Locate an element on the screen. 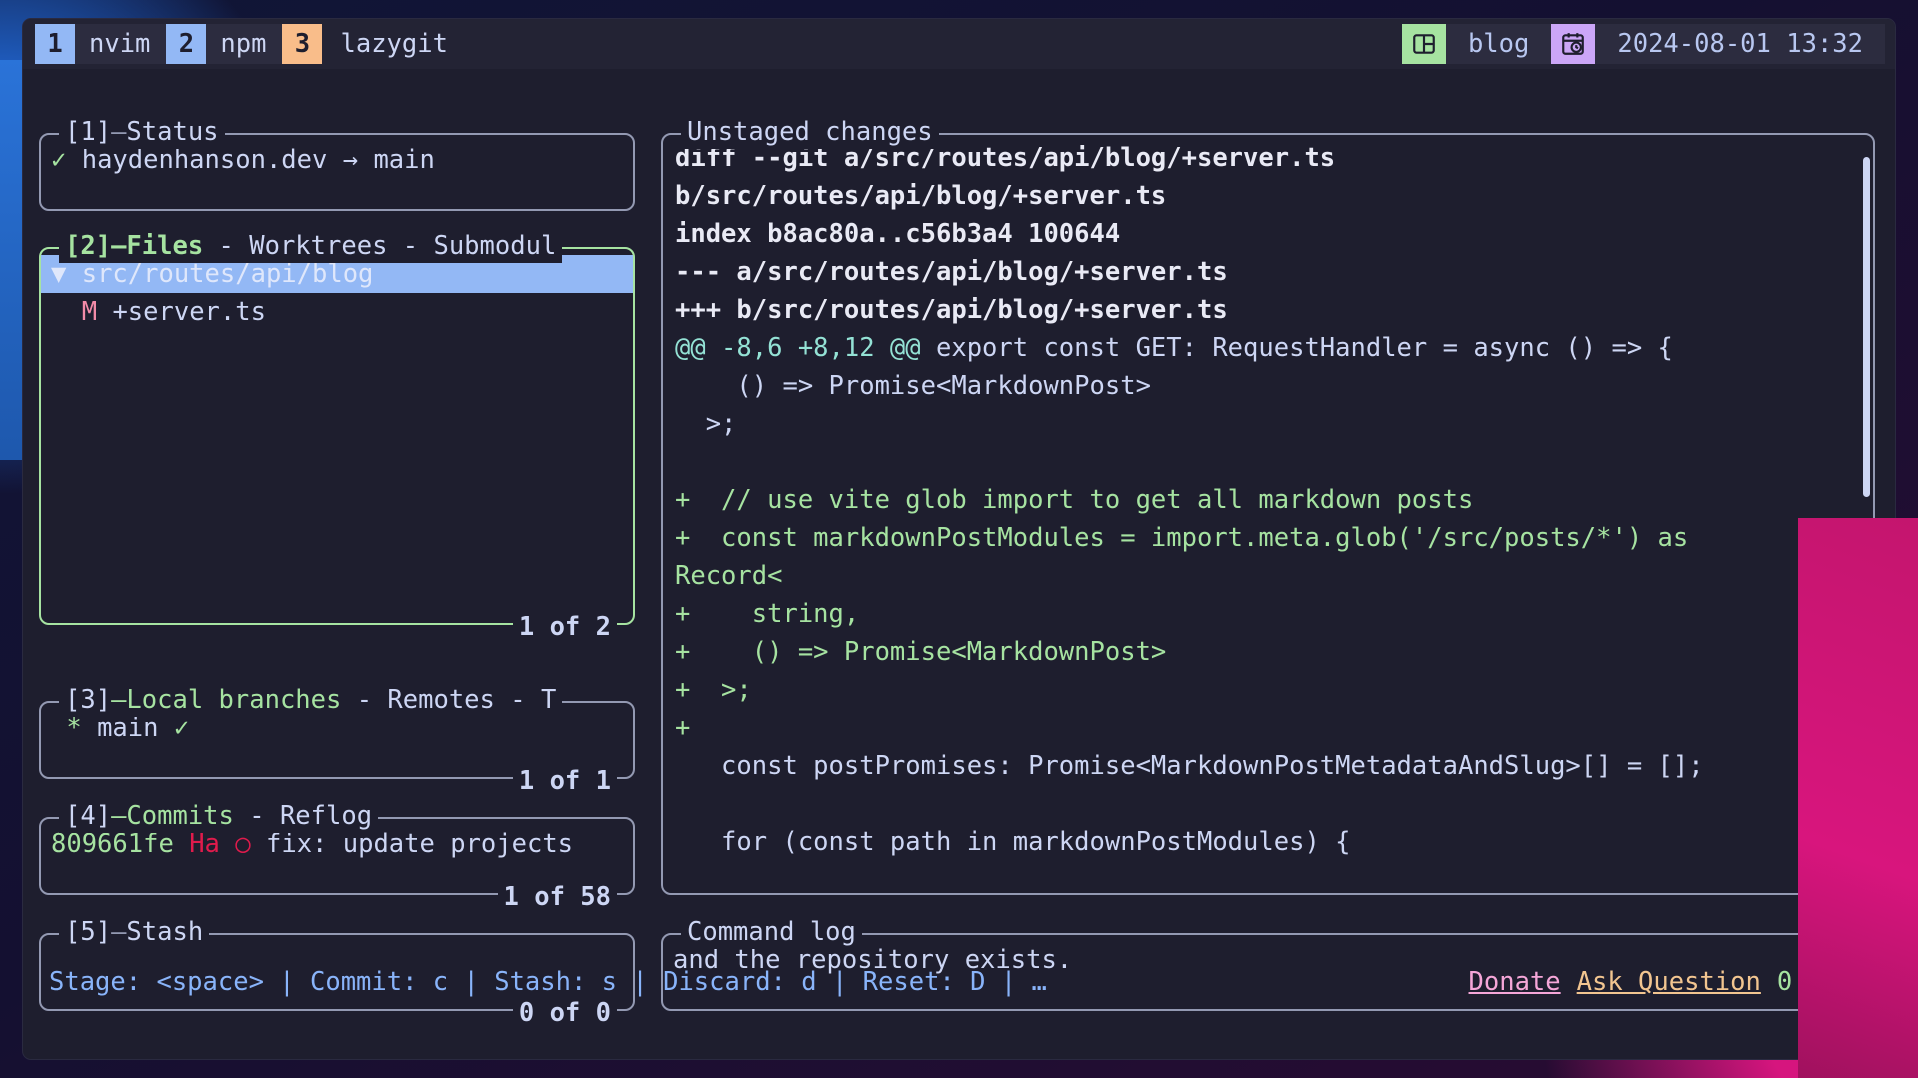  tmux-window-npm: 2 npm is located at coordinates (224, 44).